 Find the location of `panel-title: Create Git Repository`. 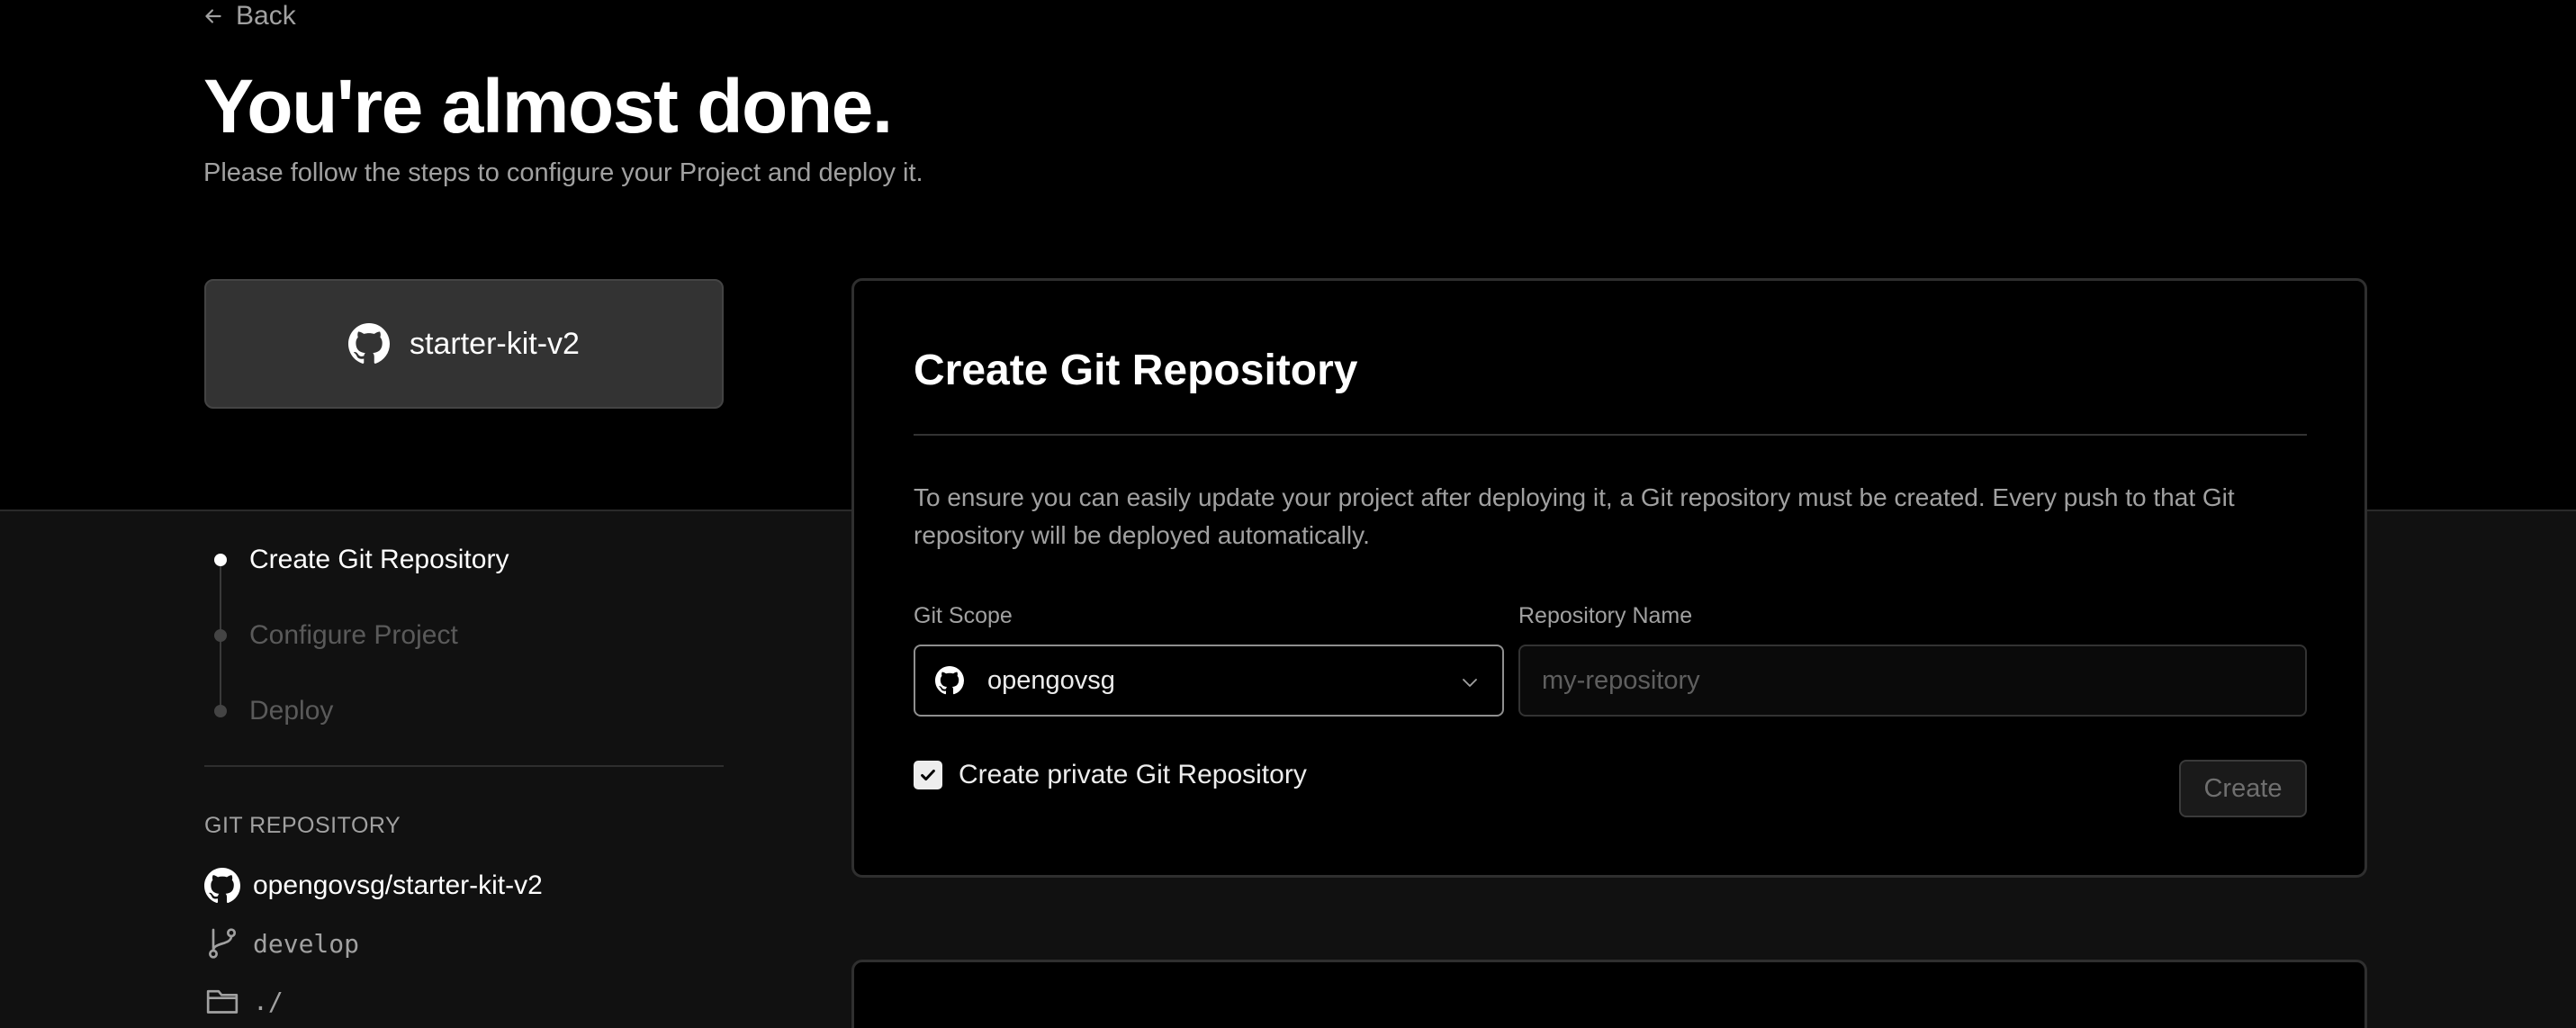

panel-title: Create Git Repository is located at coordinates (1136, 370).